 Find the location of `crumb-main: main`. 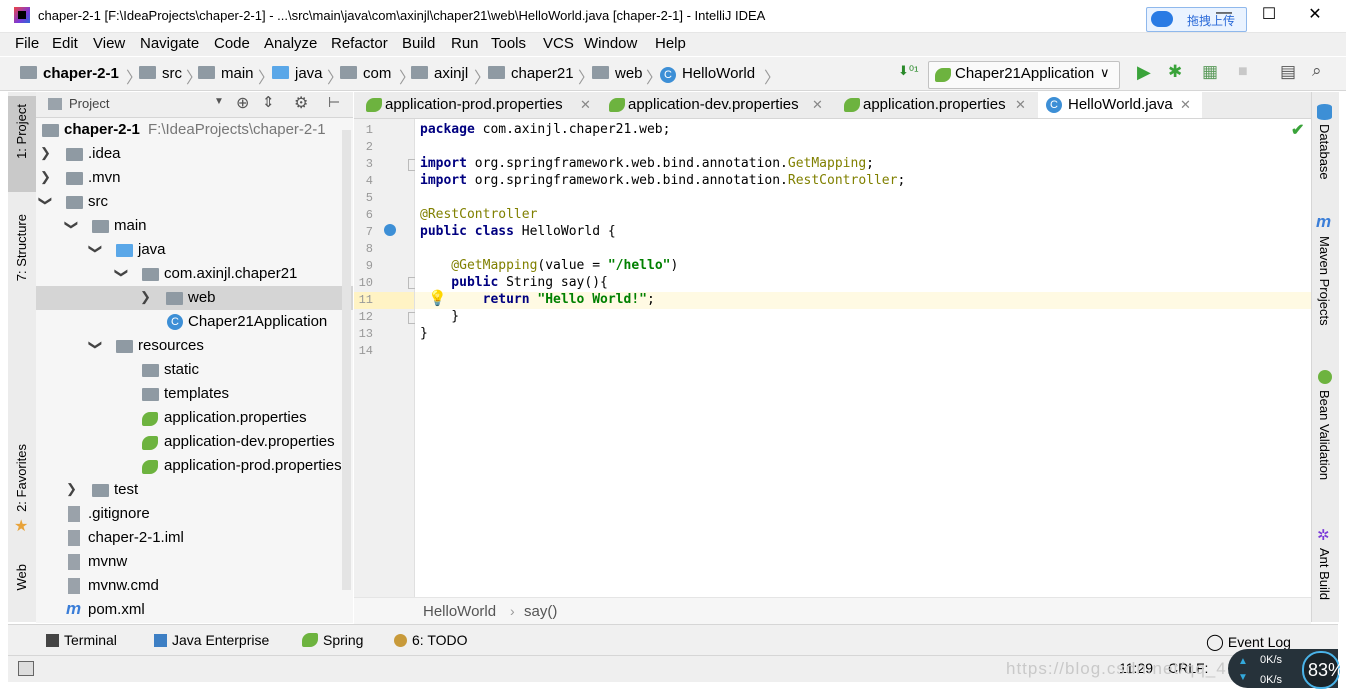

crumb-main: main is located at coordinates (226, 73).